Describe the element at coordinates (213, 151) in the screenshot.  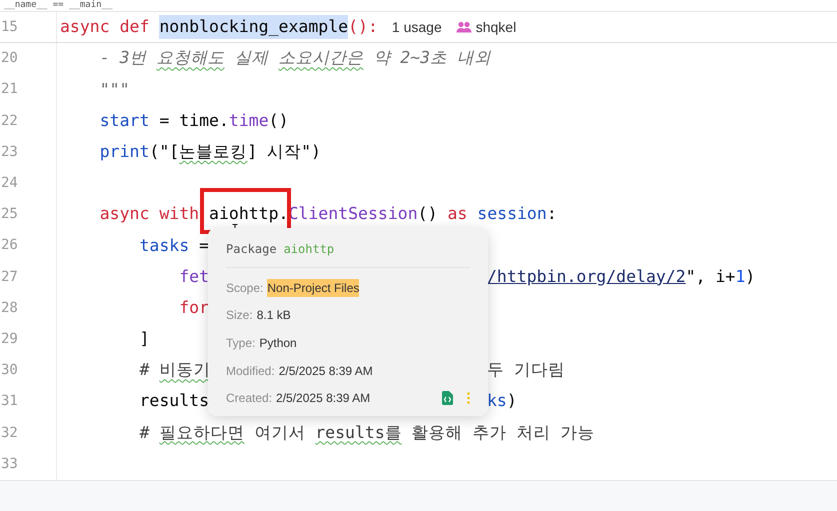
I see `code-token: 논블로킹` at that location.